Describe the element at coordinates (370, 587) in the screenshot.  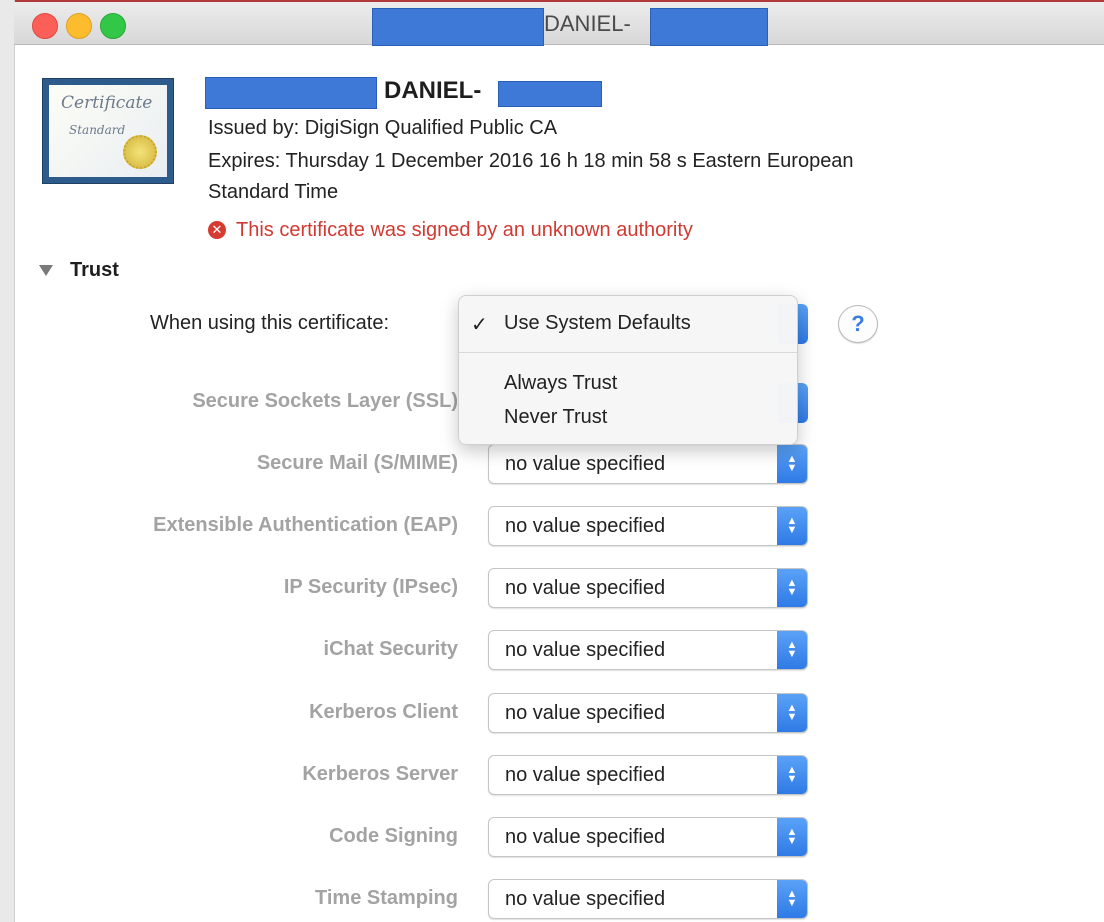
I see `trust-row-label: IP Security (IPsec)` at that location.